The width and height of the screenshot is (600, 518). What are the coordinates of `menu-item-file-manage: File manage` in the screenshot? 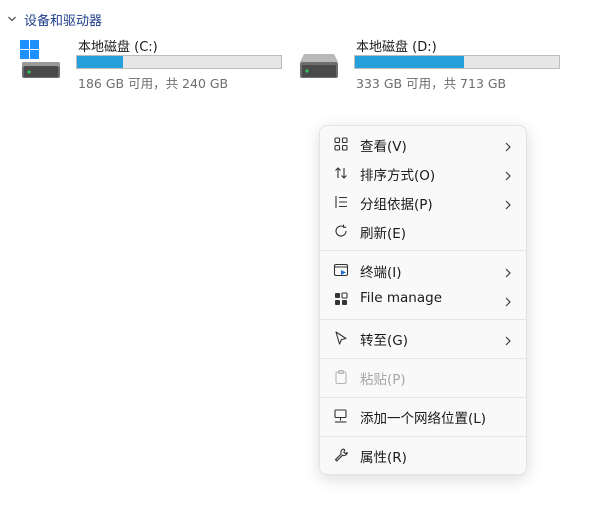 It's located at (423, 299).